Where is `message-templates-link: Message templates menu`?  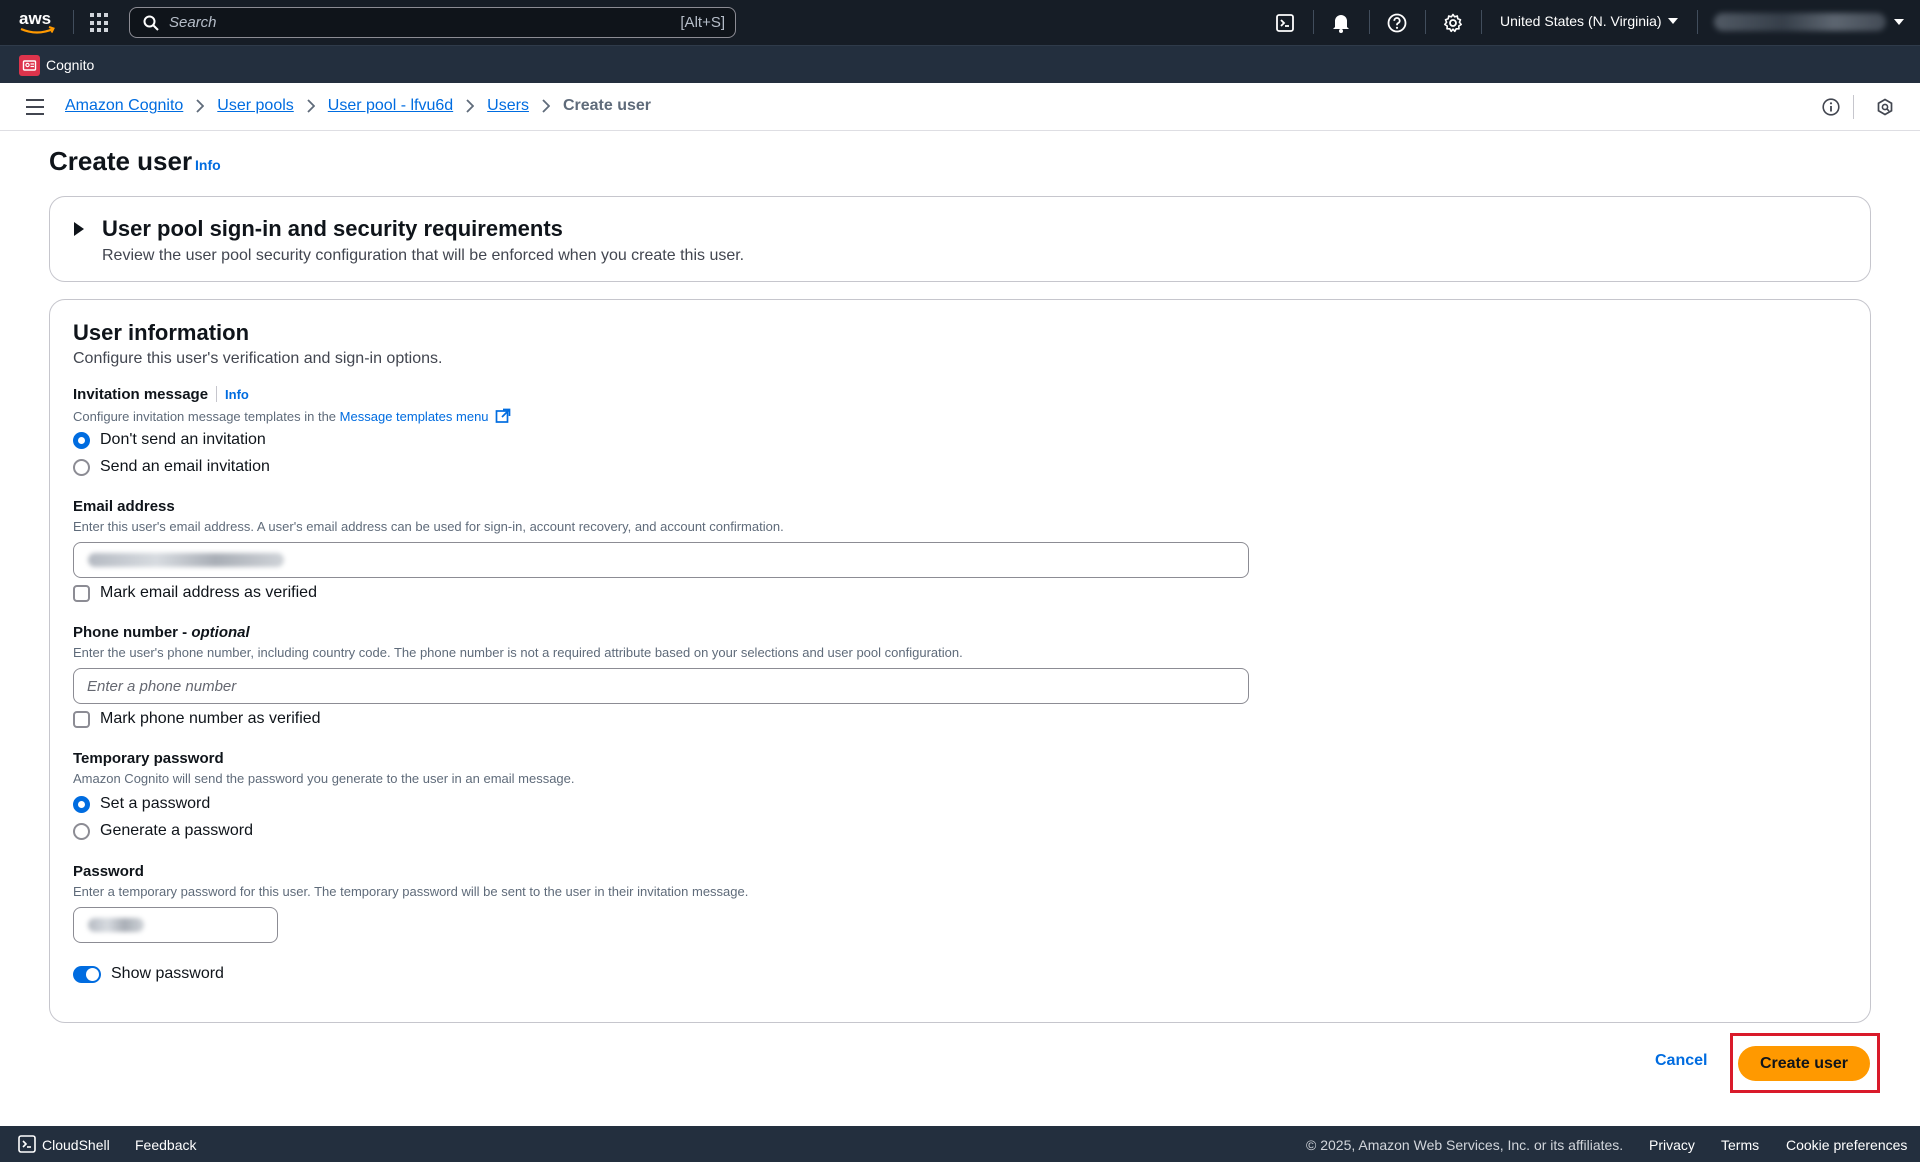 message-templates-link: Message templates menu is located at coordinates (414, 416).